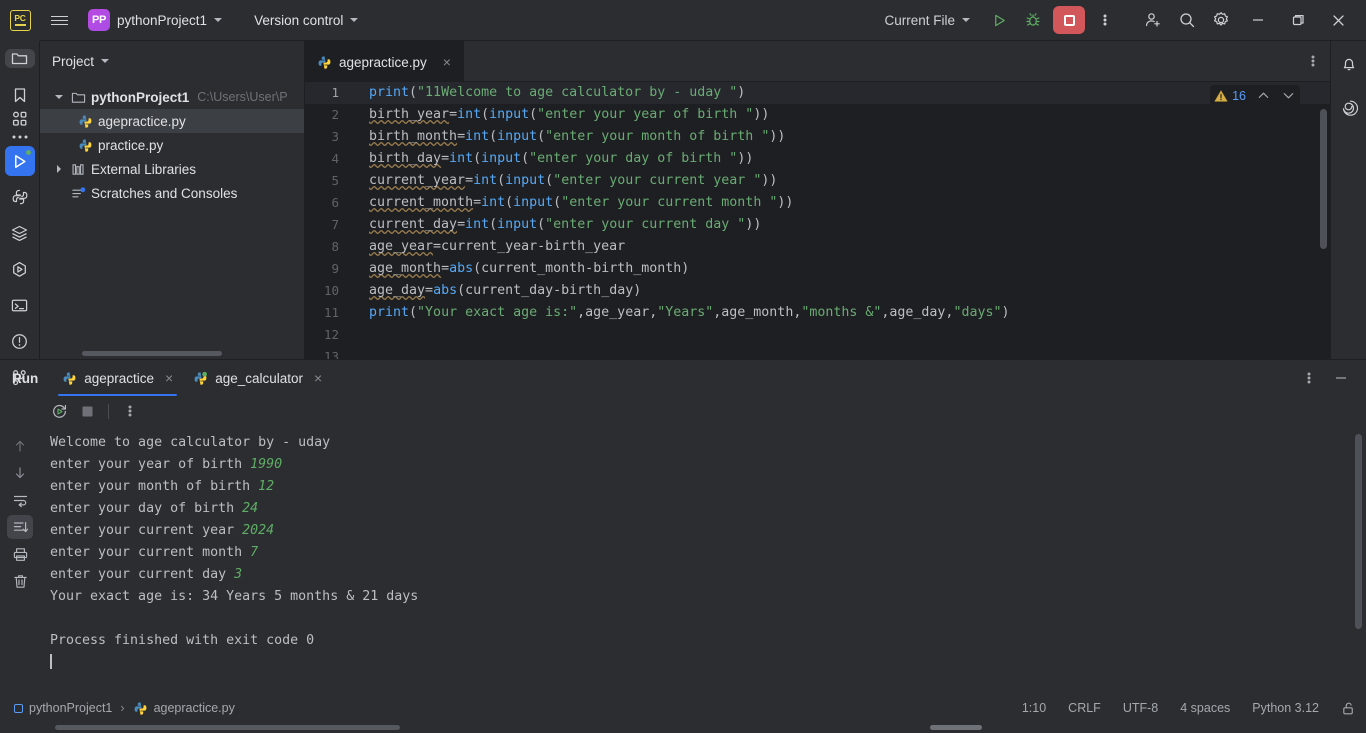 The width and height of the screenshot is (1366, 733). Describe the element at coordinates (20, 305) in the screenshot. I see `sidebar-item-terminal` at that location.